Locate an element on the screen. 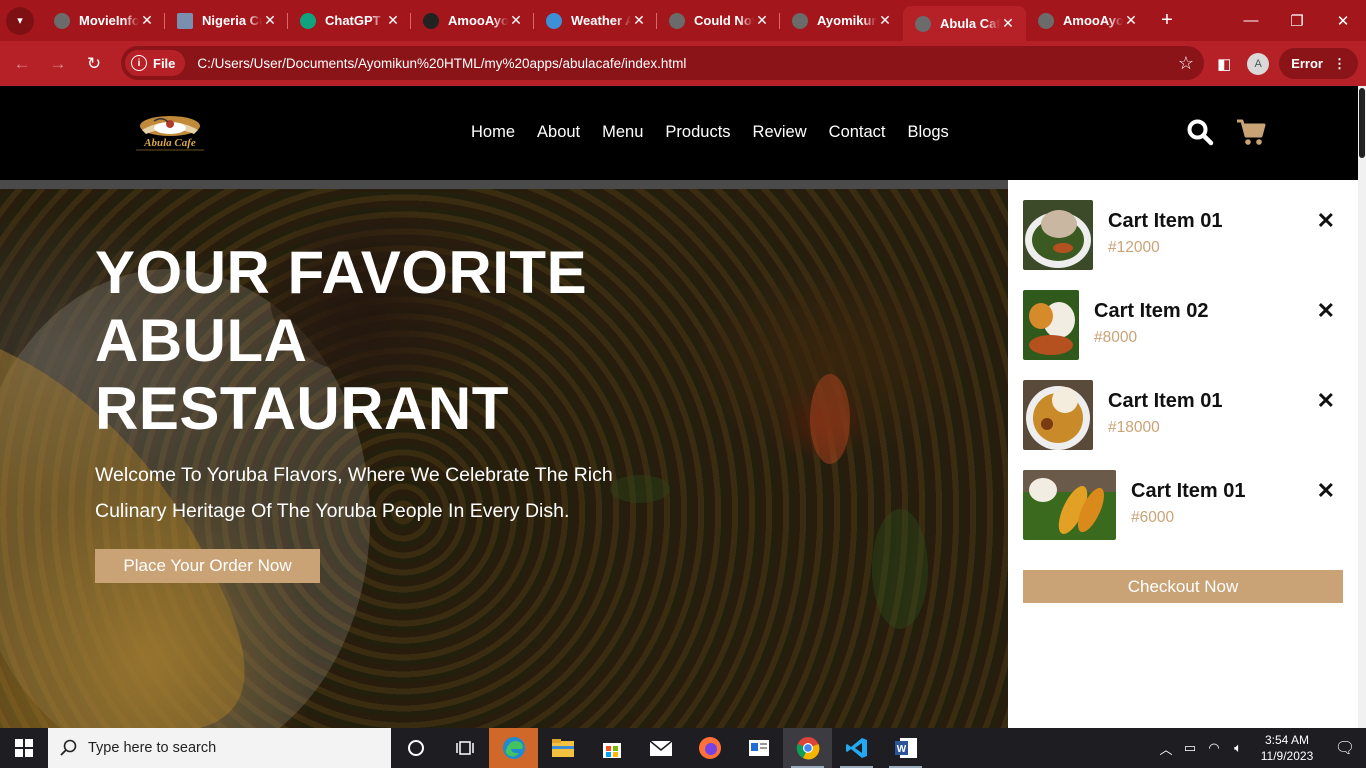 Image resolution: width=1366 pixels, height=768 pixels. page-scrollbar is located at coordinates (1362, 407).